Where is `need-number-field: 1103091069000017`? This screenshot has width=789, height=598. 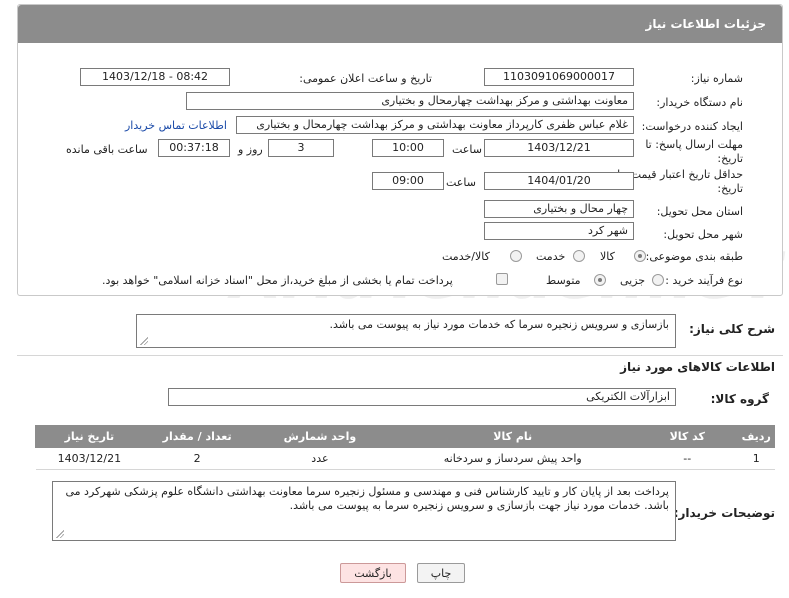
need-number-field: 1103091069000017 is located at coordinates (559, 77).